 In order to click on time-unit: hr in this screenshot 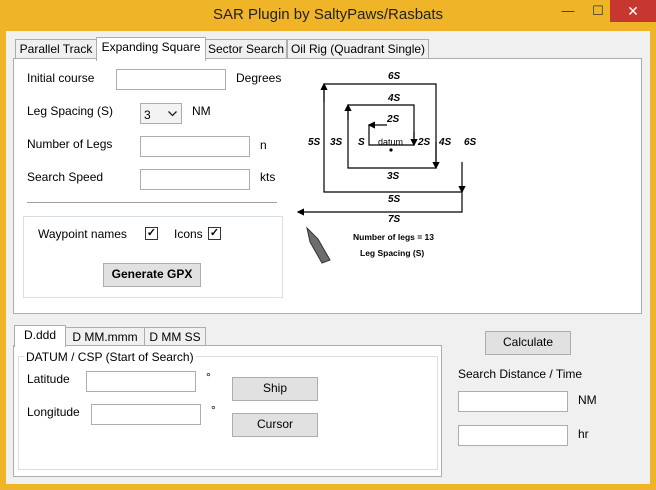, I will do `click(583, 434)`.